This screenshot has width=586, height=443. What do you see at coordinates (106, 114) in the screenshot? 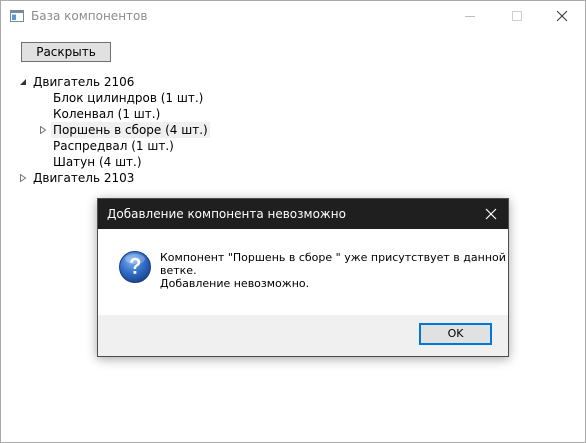
I see `tree-node-label: Коленвал (1 шт.)` at bounding box center [106, 114].